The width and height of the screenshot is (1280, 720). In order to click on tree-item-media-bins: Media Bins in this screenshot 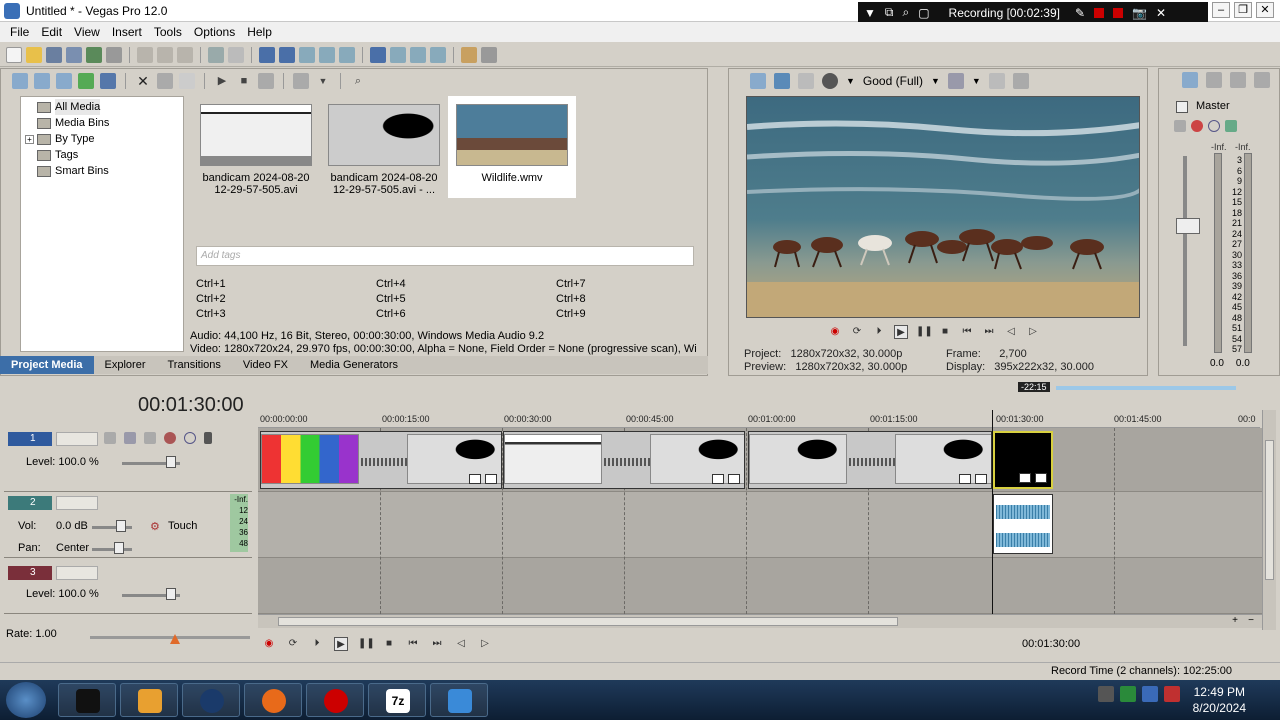, I will do `click(102, 123)`.